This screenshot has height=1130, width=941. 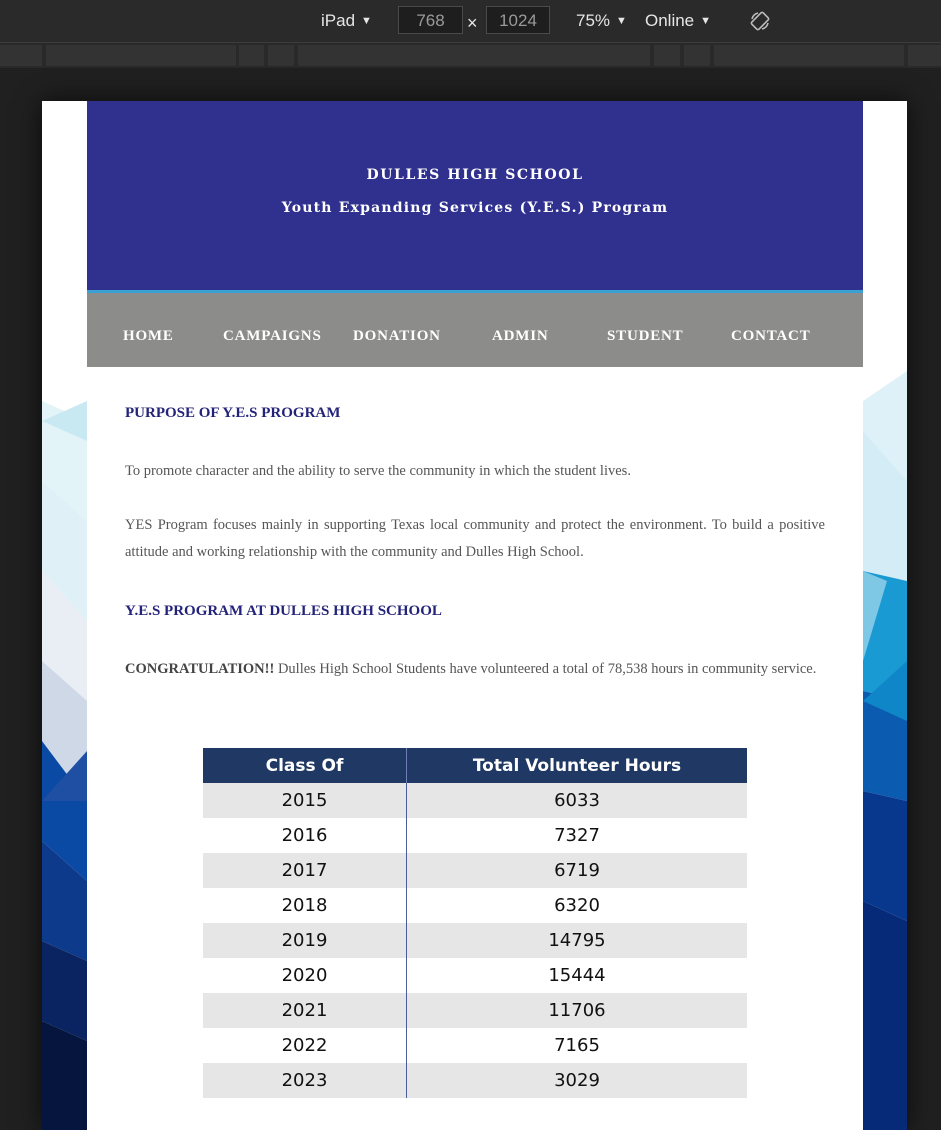 I want to click on site-title: DULLES HIGH SCHOOL, so click(x=475, y=175).